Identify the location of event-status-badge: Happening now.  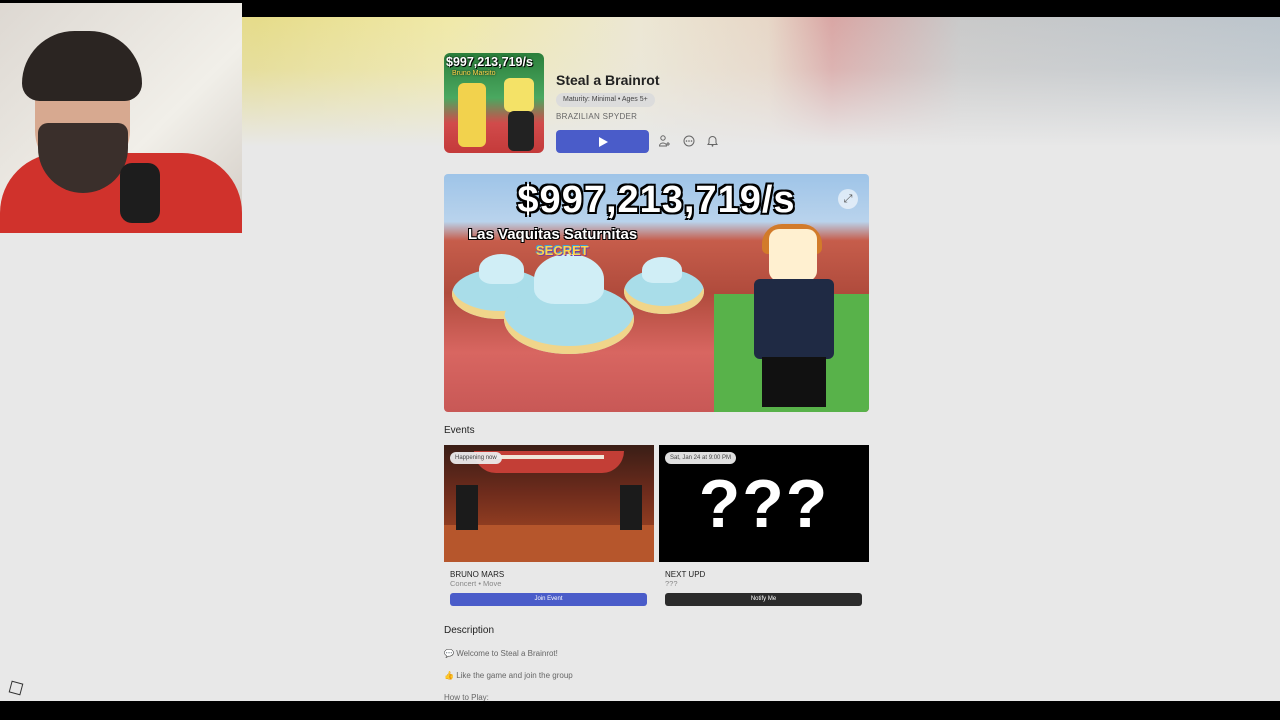
(476, 458).